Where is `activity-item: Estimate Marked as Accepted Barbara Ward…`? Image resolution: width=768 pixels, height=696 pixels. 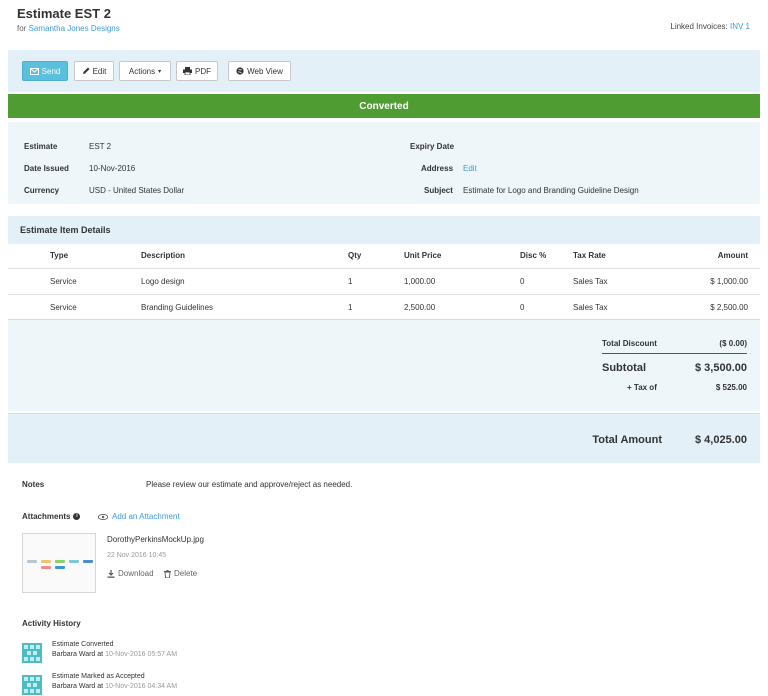
activity-item: Estimate Marked as Accepted Barbara Ward… is located at coordinates (222, 684).